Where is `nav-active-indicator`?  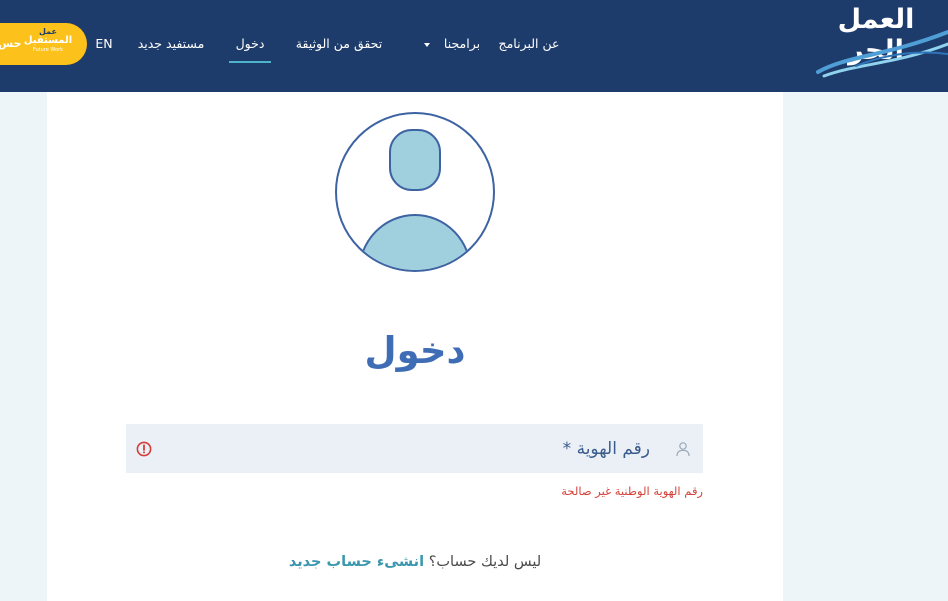
nav-active-indicator is located at coordinates (250, 62).